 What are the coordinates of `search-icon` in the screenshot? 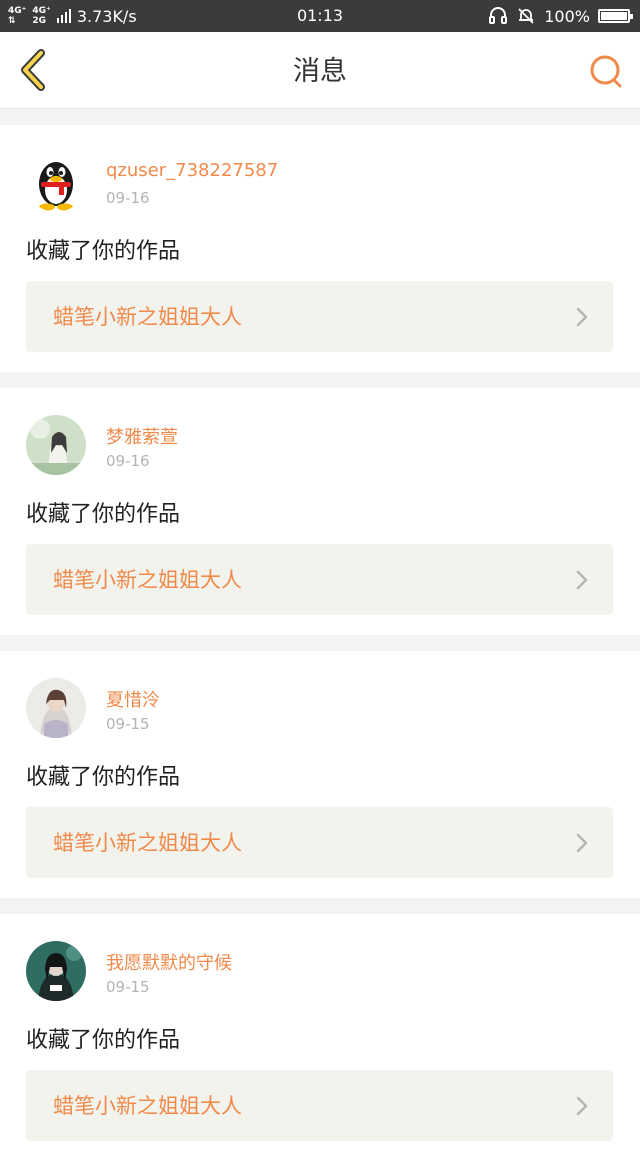 It's located at (606, 71).